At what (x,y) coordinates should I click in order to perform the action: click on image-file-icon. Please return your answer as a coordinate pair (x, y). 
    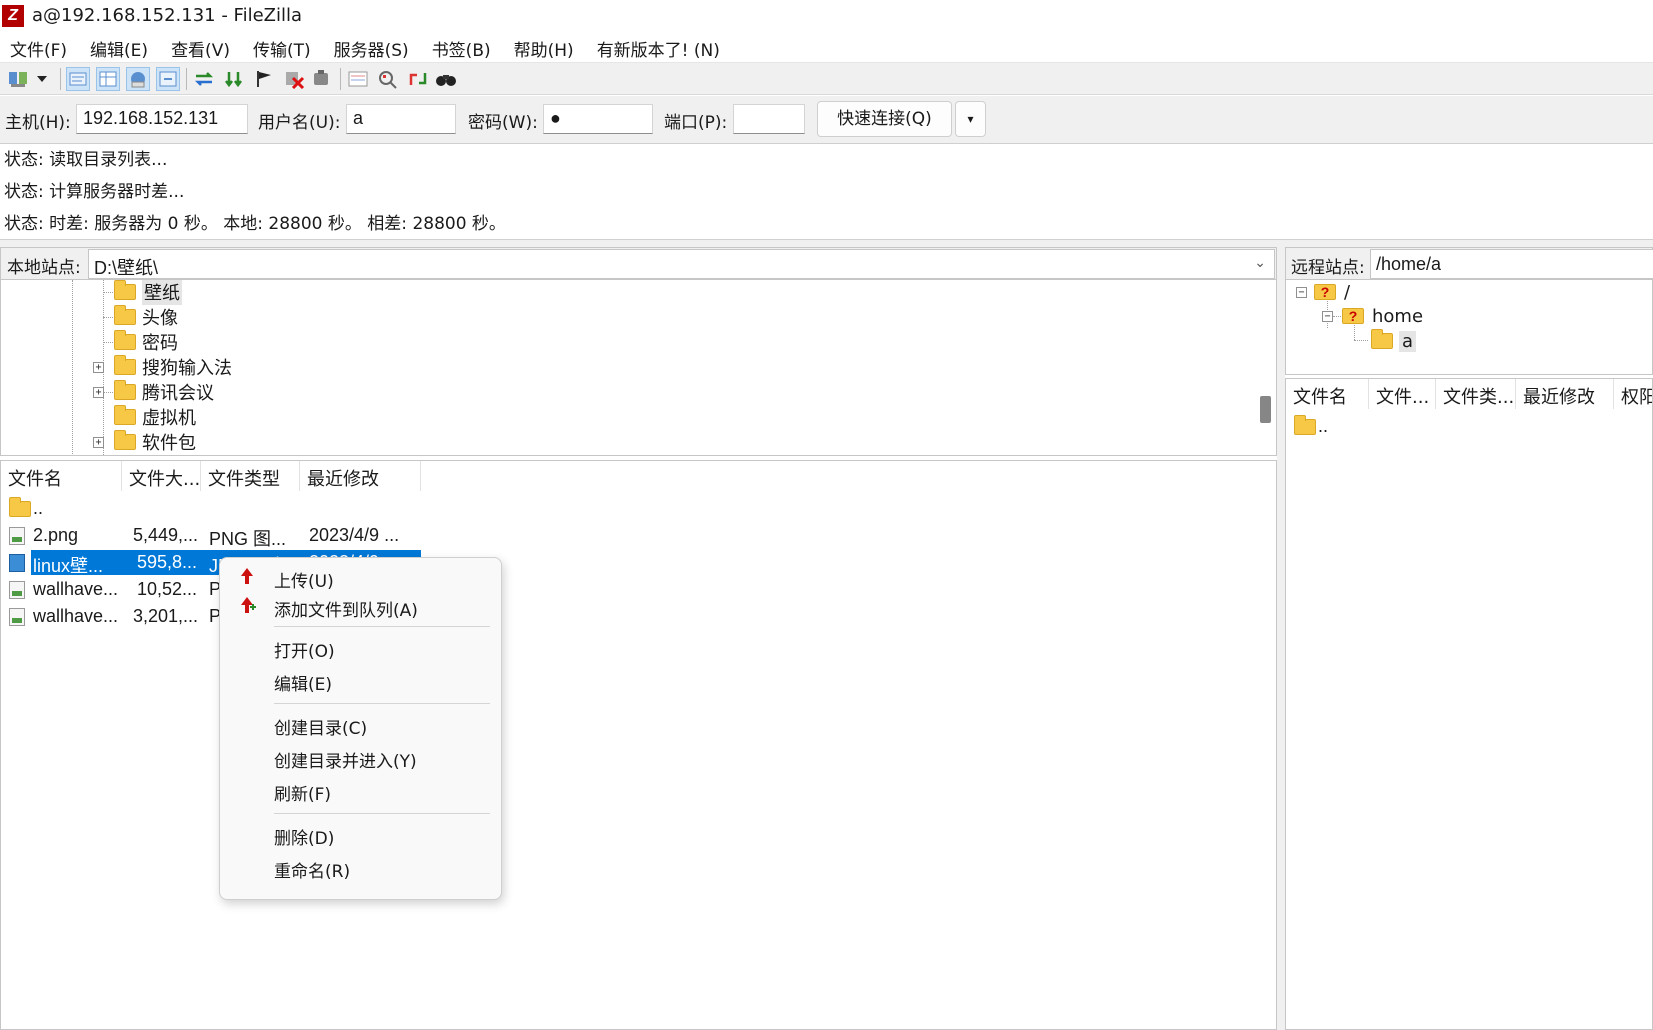
    Looking at the image, I should click on (17, 589).